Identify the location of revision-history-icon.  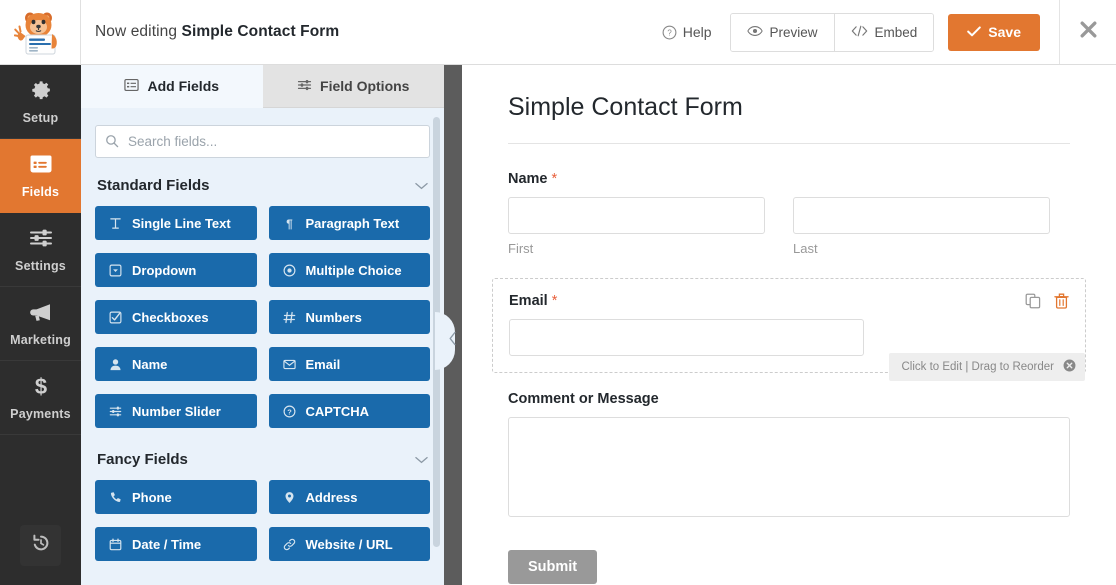
(41, 545).